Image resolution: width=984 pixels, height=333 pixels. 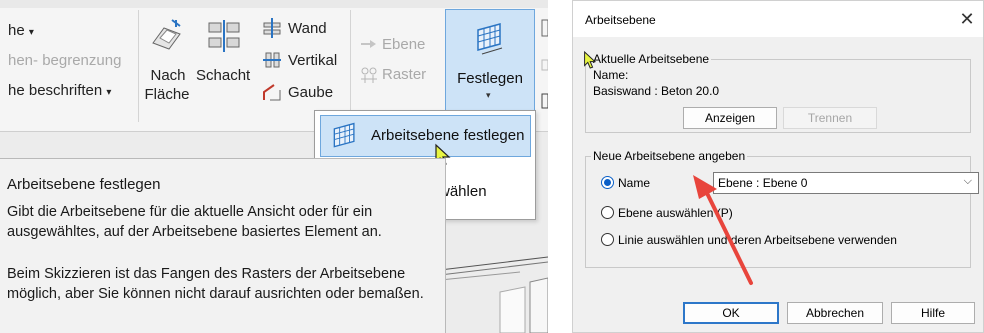 What do you see at coordinates (490, 78) in the screenshot?
I see `festlegen-label: Festlegen` at bounding box center [490, 78].